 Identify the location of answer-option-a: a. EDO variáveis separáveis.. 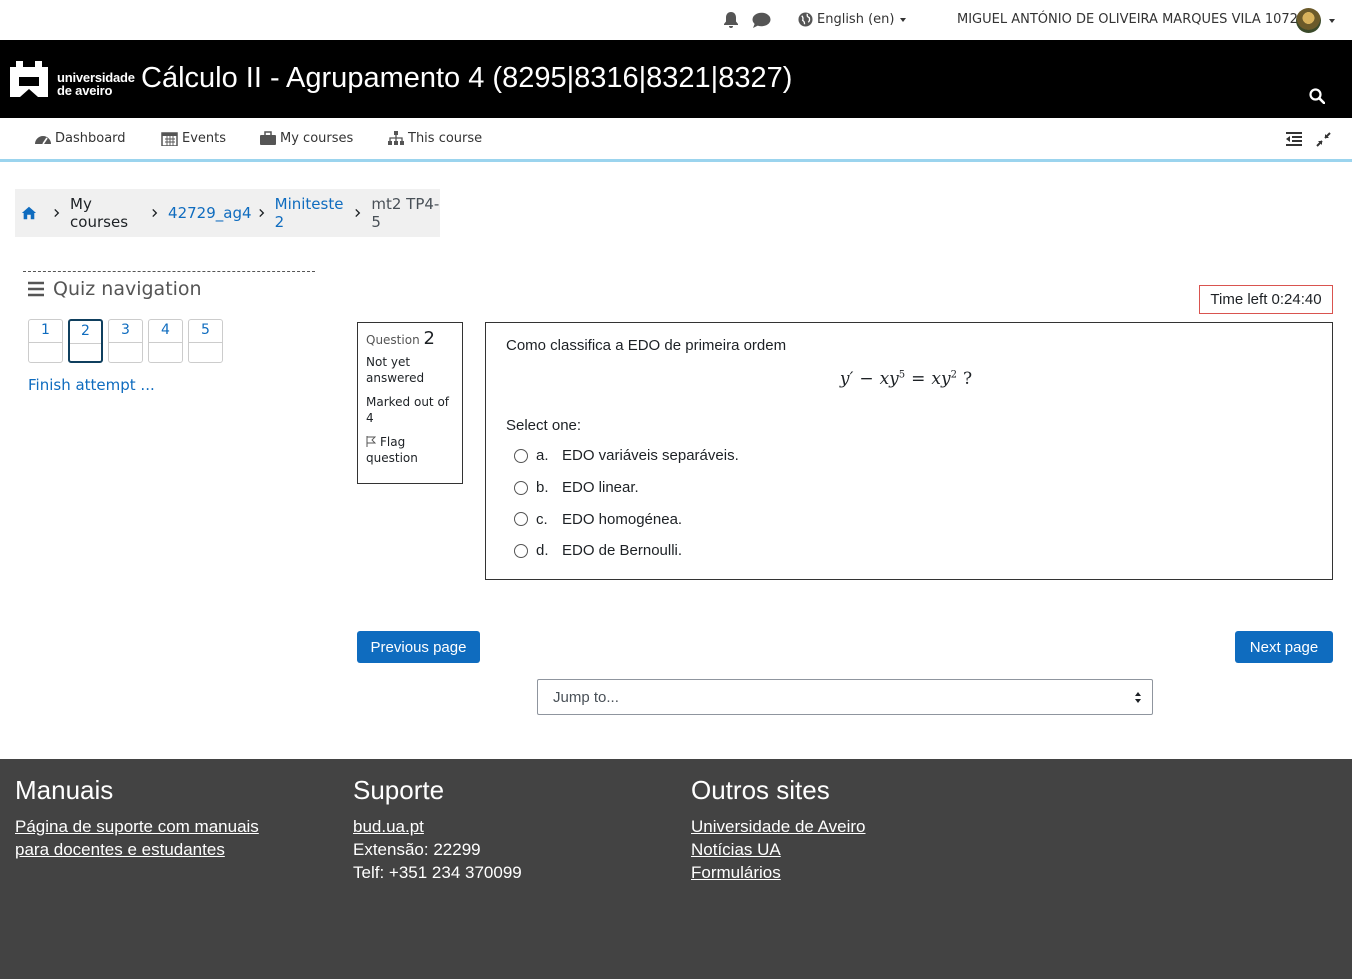
(626, 456).